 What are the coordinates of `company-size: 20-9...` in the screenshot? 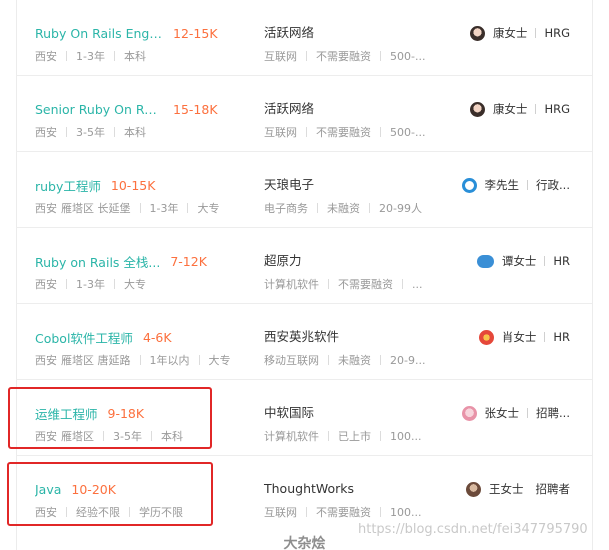 It's located at (408, 360).